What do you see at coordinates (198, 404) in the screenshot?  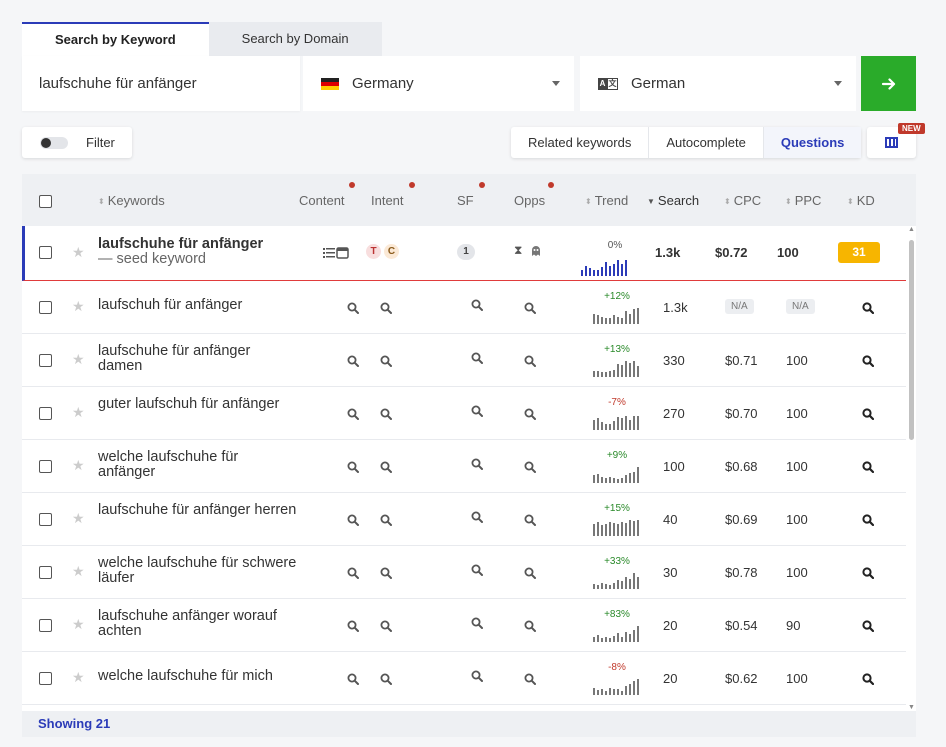 I see `keyword-text: guter laufschuh für anfänger` at bounding box center [198, 404].